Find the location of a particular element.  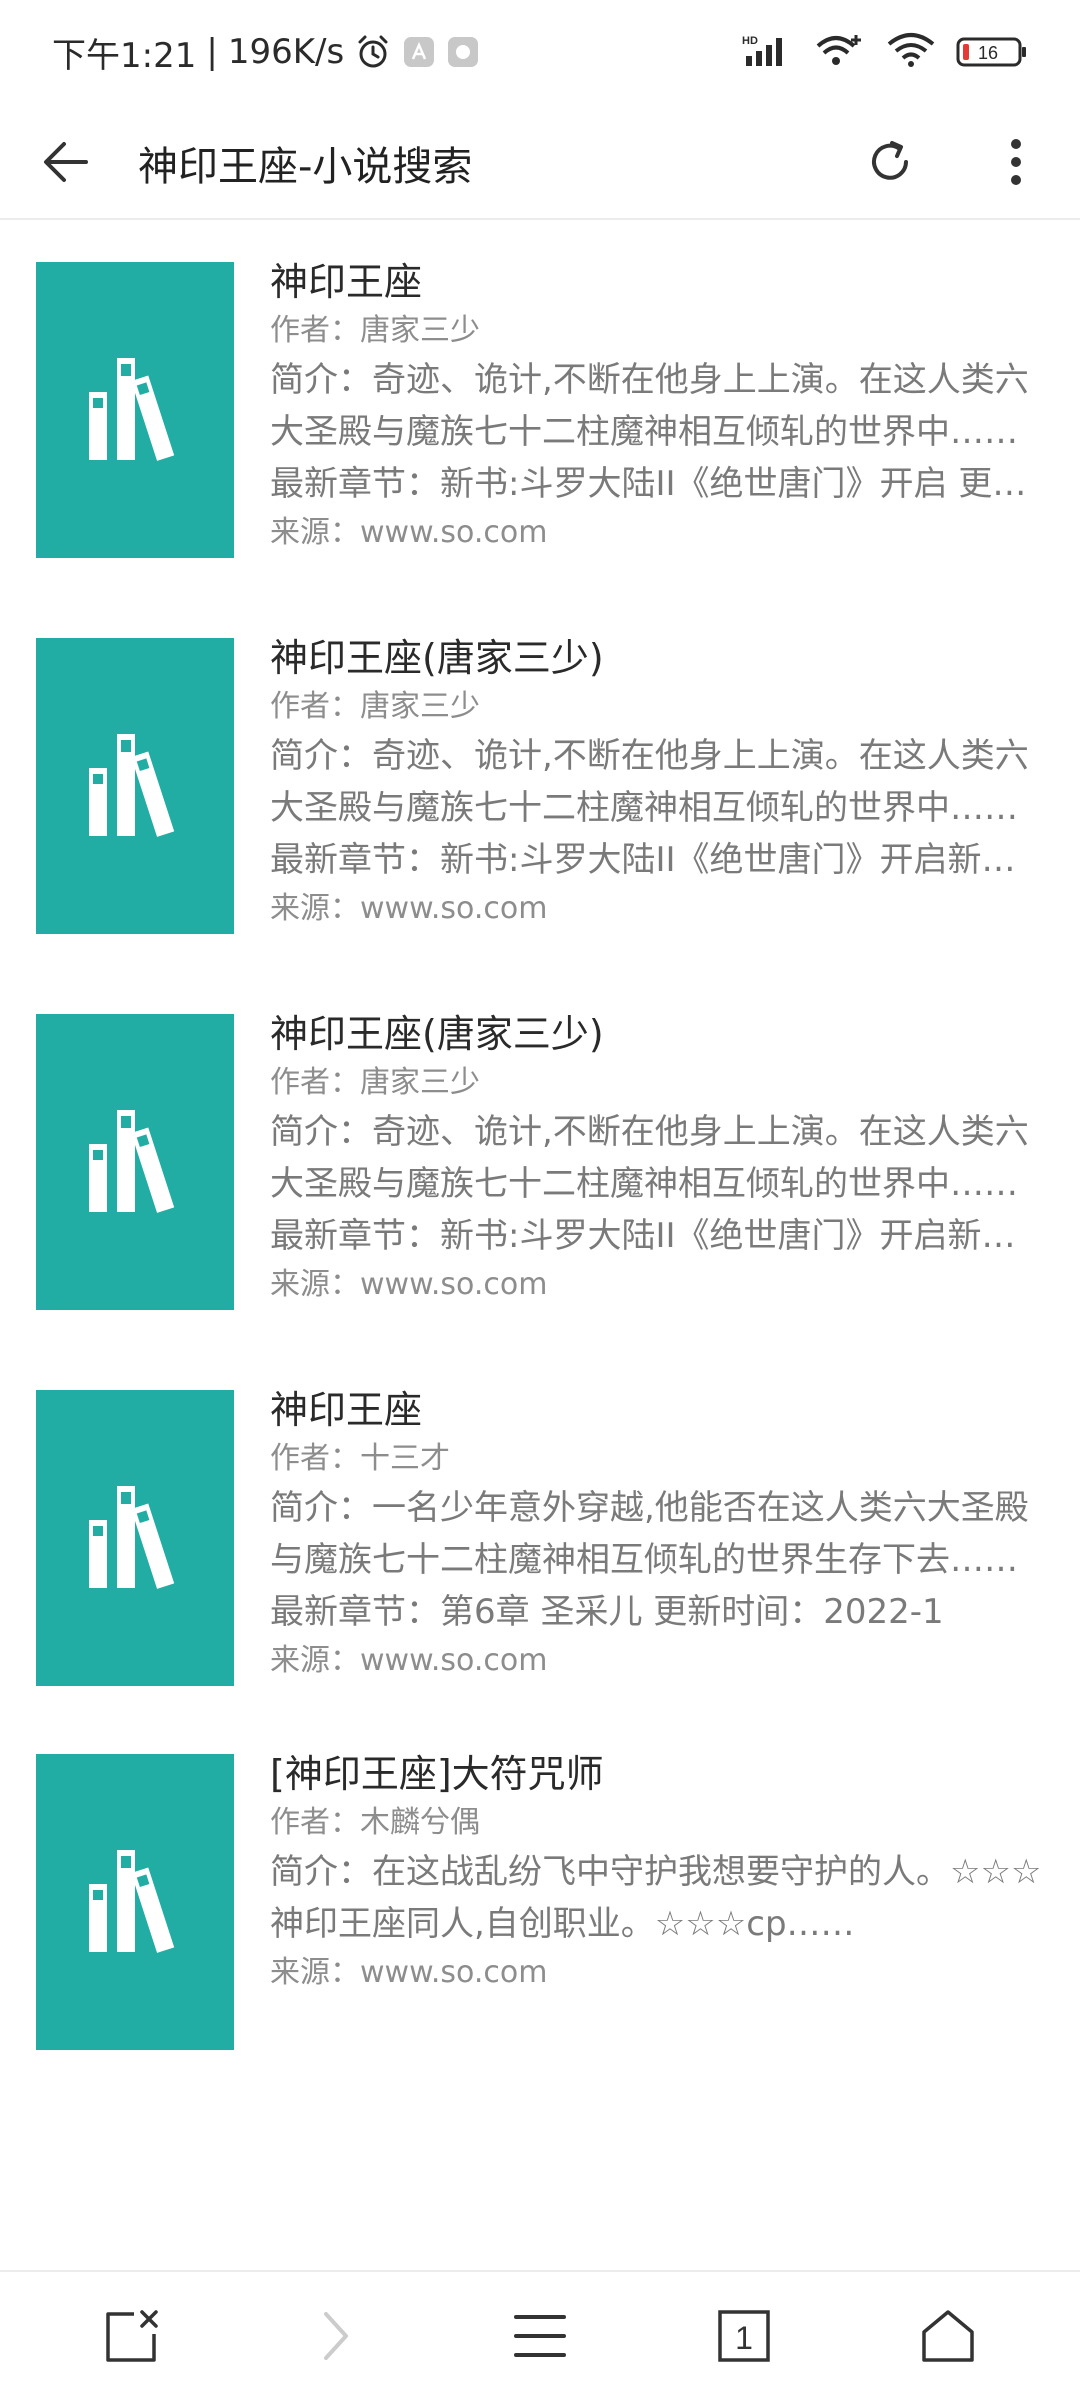

battery-level: 16 is located at coordinates (988, 53).